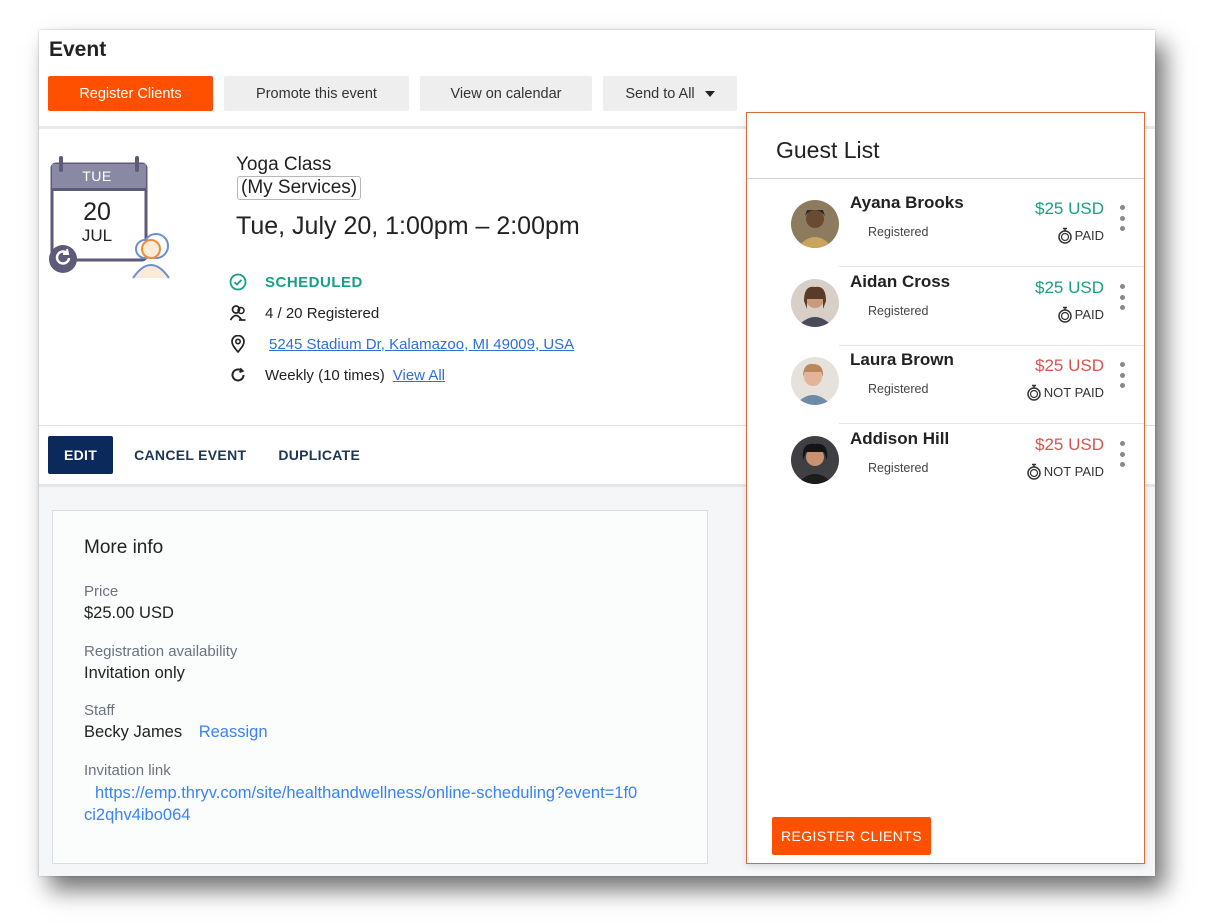  What do you see at coordinates (238, 344) in the screenshot?
I see `location-pin-icon` at bounding box center [238, 344].